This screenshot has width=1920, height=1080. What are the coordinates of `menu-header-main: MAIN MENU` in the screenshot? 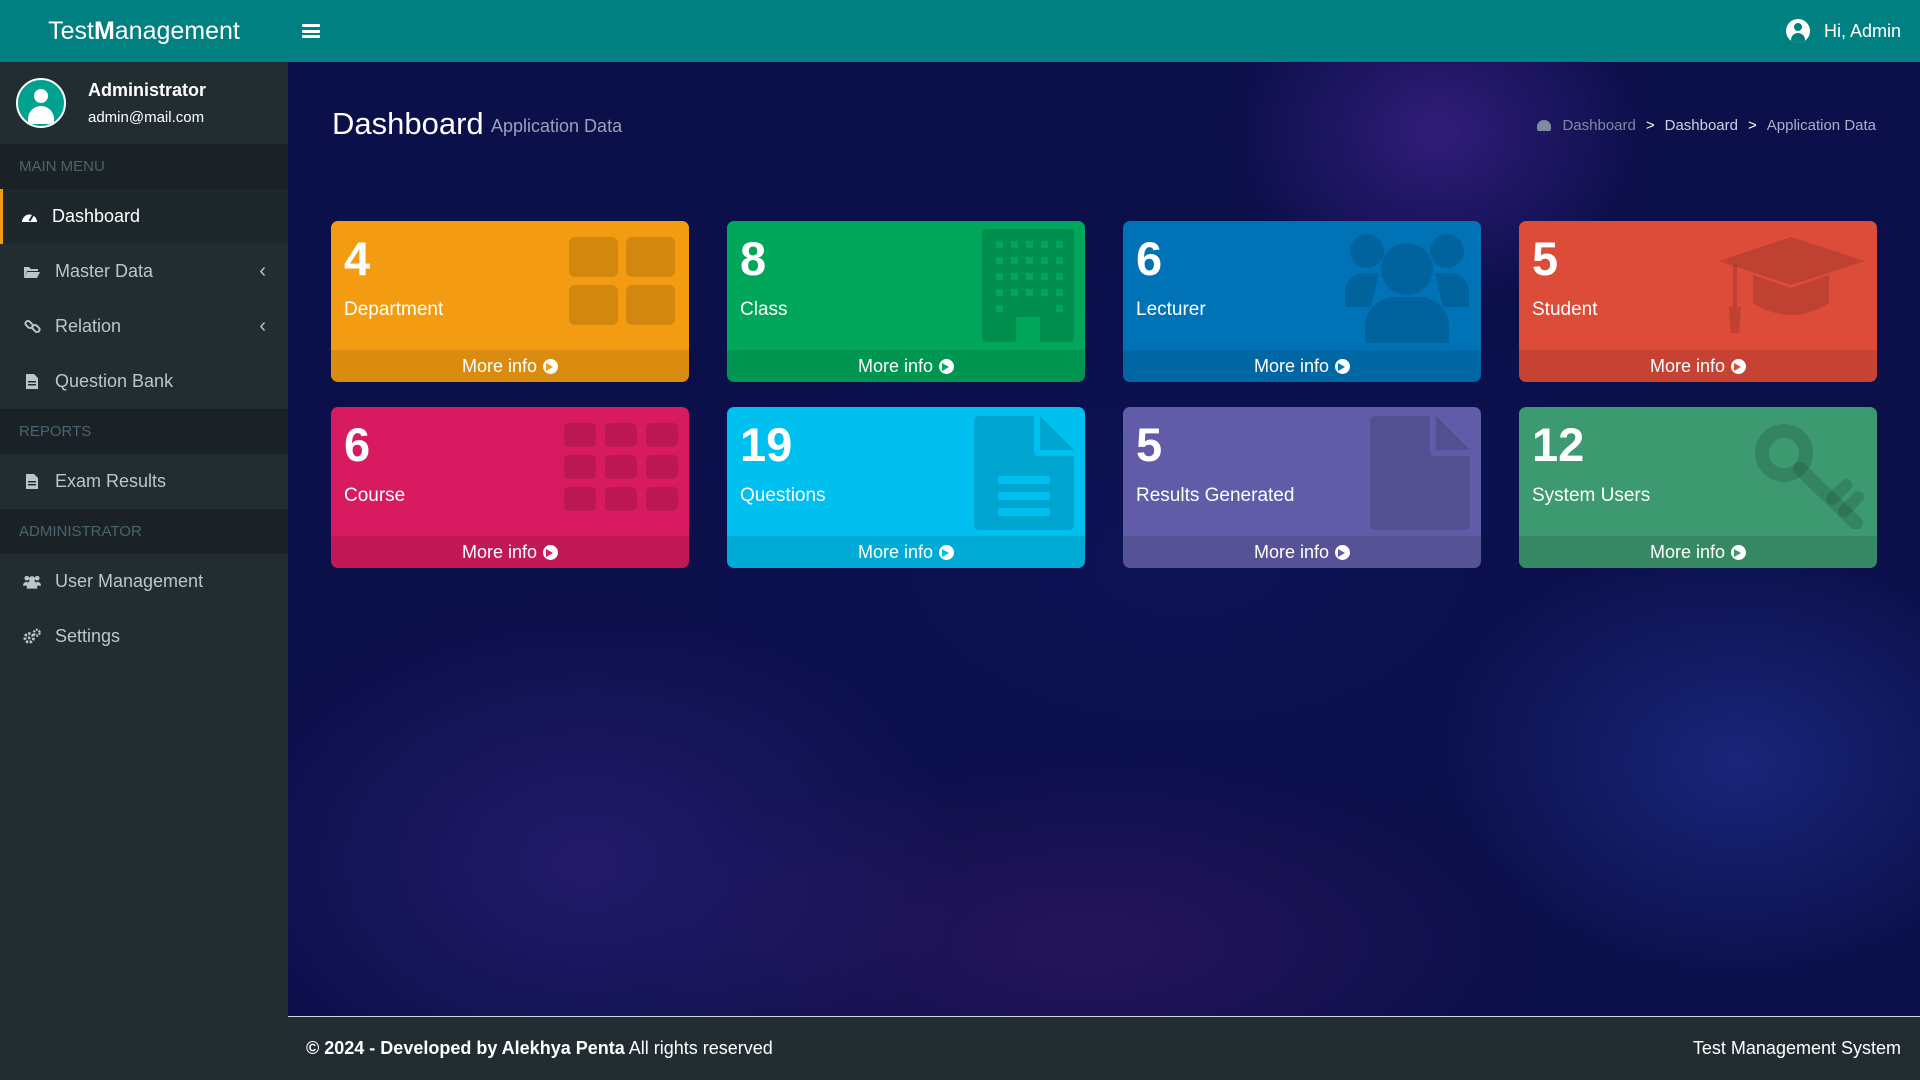 It's located at (144, 166).